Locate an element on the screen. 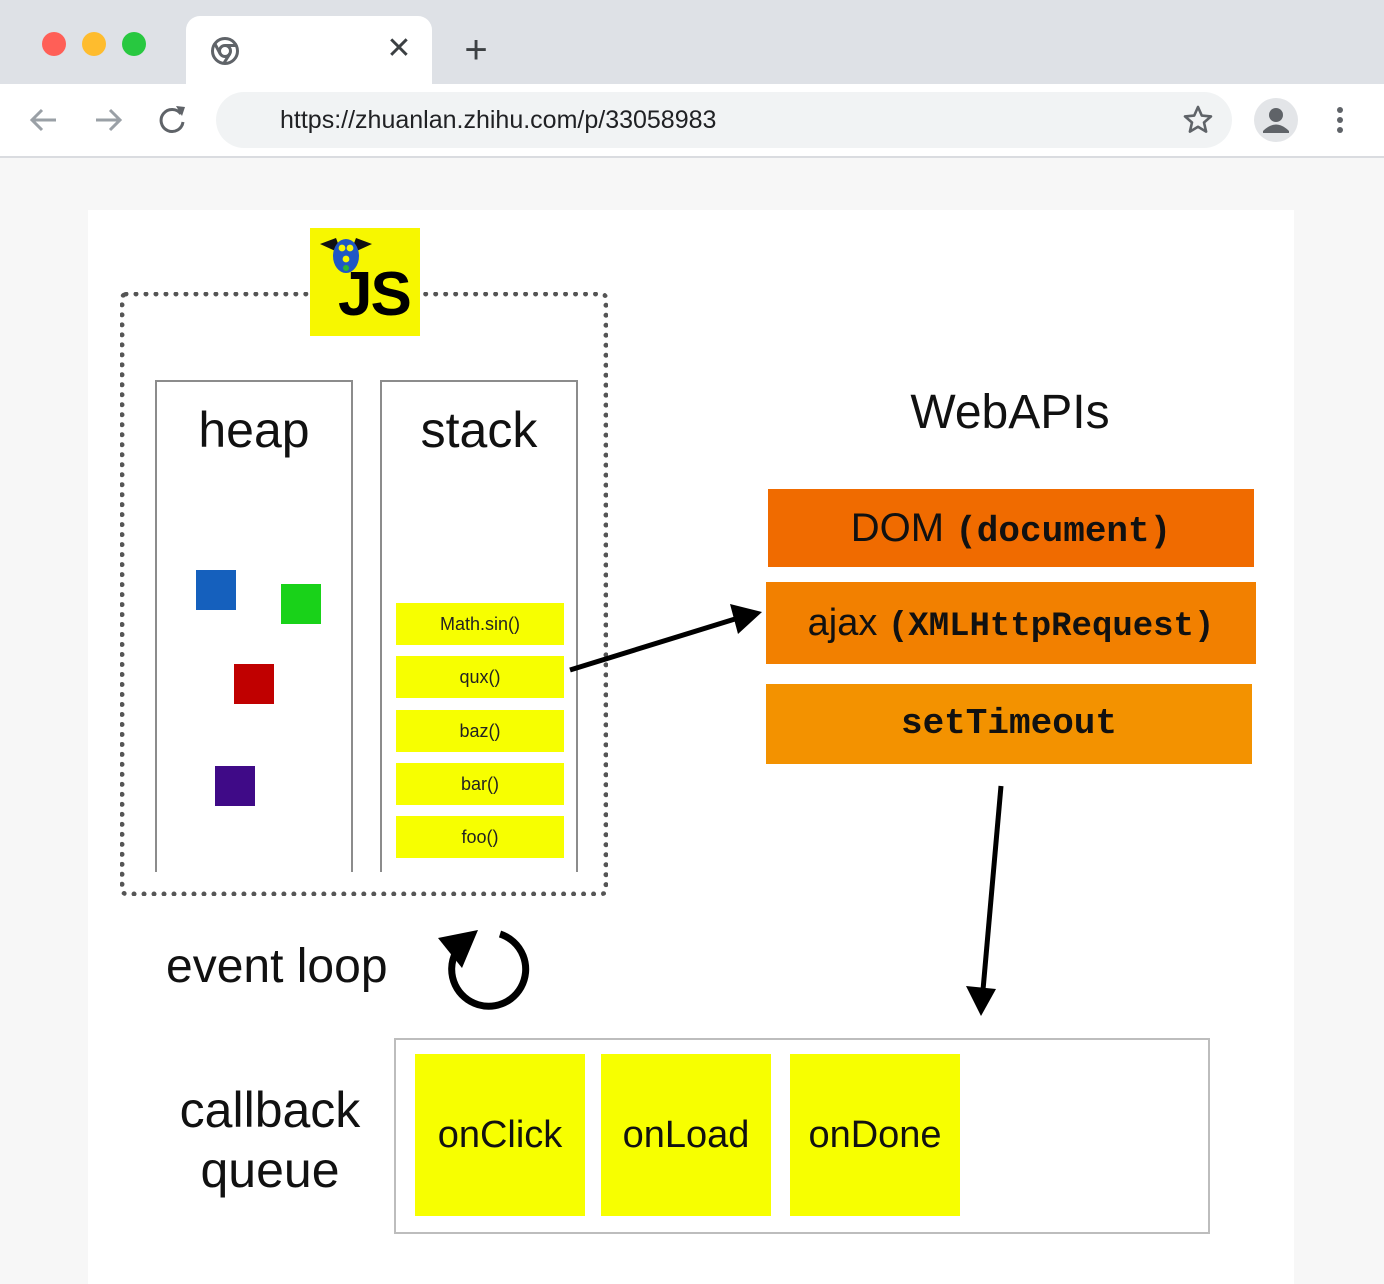  stack-frame: foo() is located at coordinates (480, 837).